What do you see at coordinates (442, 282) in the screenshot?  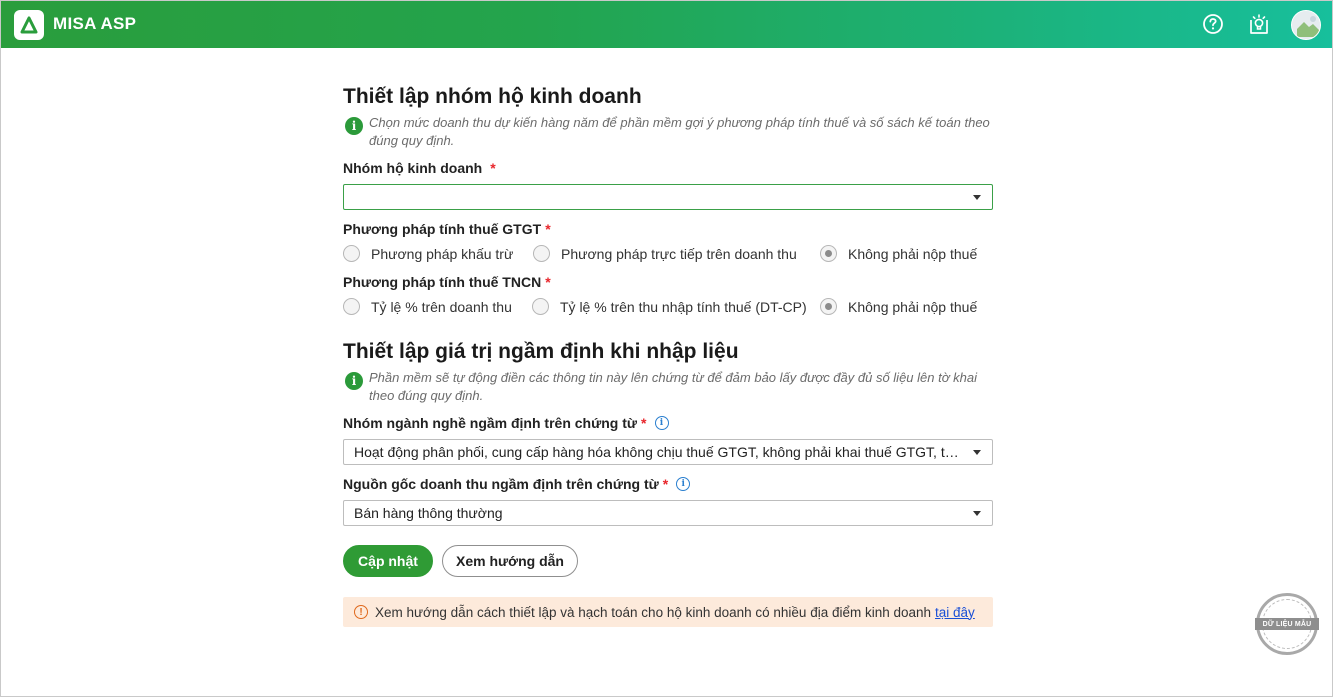 I see `label-text: Phương pháp tính thuế TNCN` at bounding box center [442, 282].